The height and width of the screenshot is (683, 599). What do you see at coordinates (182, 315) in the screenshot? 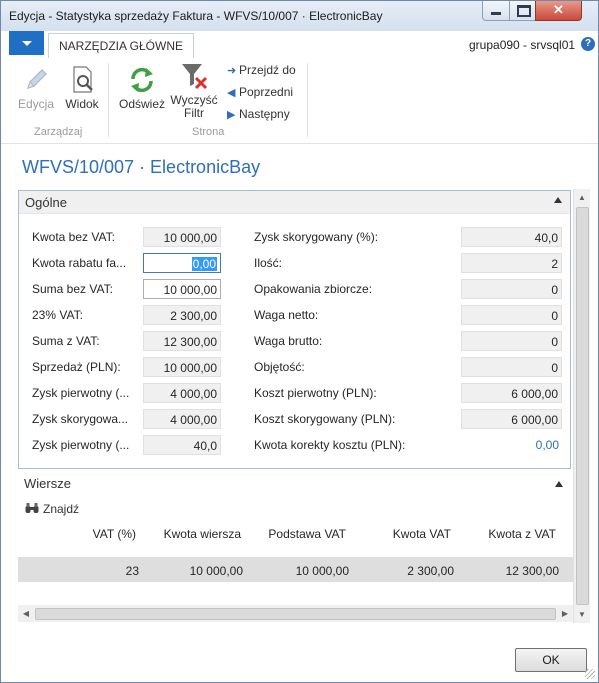
I see `field-value: 2 300,00` at bounding box center [182, 315].